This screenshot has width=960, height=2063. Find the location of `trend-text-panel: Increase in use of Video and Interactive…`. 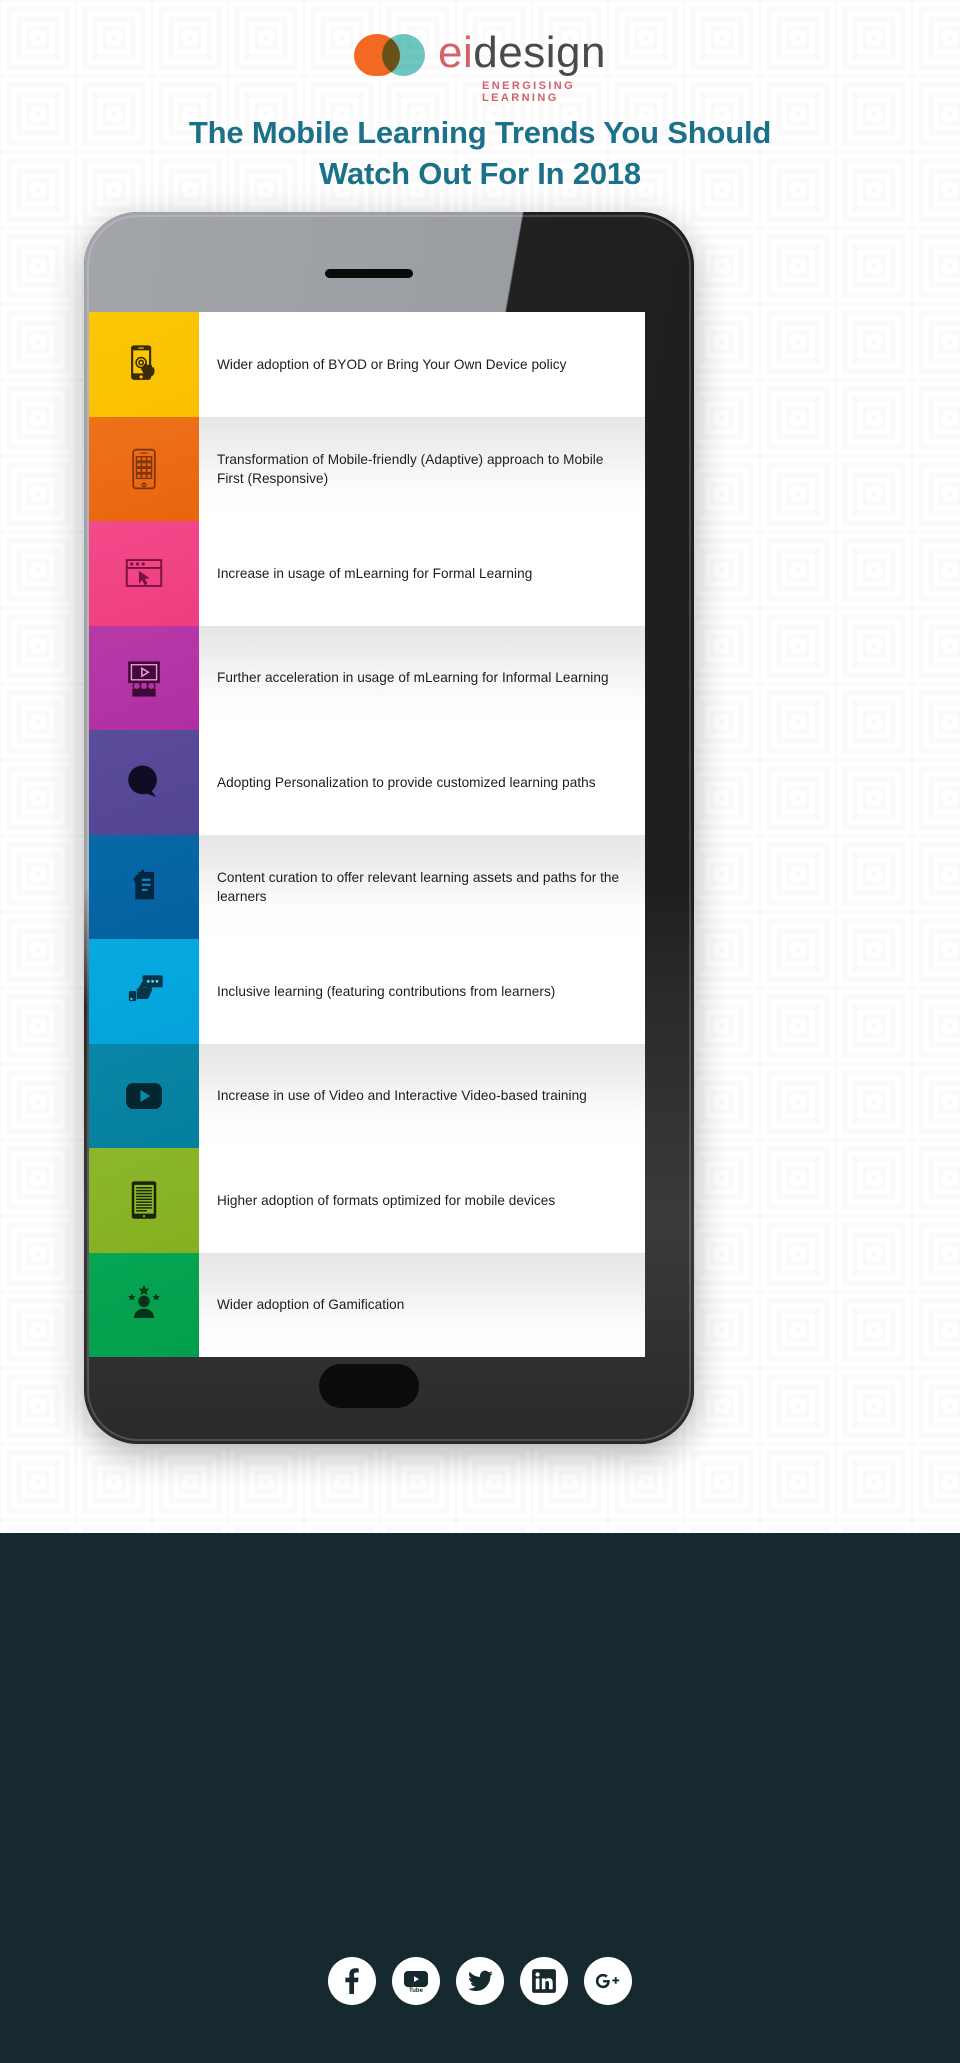

trend-text-panel: Increase in use of Video and Interactive… is located at coordinates (422, 1095).